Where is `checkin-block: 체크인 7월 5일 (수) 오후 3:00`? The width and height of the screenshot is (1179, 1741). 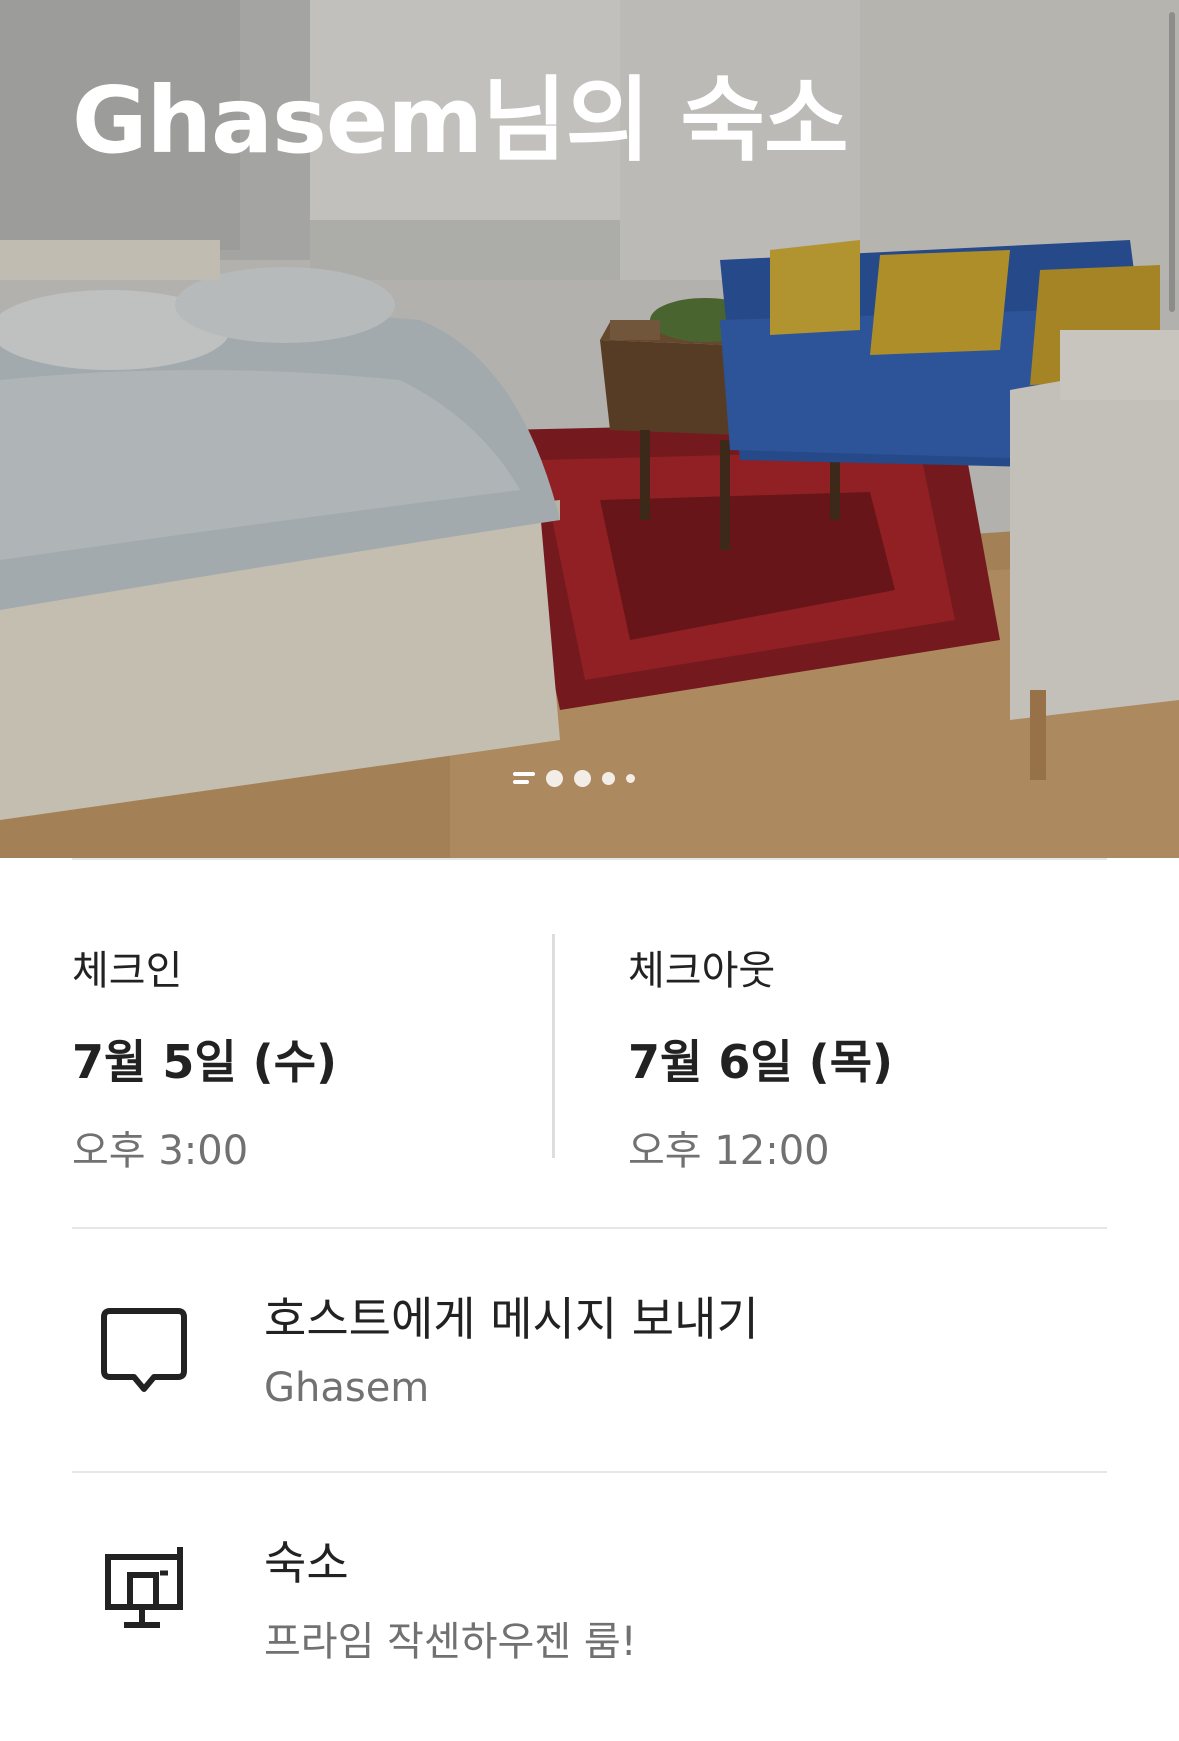
checkin-block: 체크인 7월 5일 (수) 오후 3:00 is located at coordinates (204, 1057).